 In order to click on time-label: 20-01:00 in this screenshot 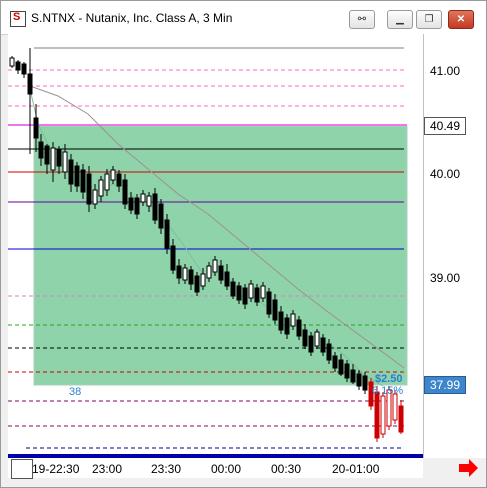, I will do `click(356, 469)`.